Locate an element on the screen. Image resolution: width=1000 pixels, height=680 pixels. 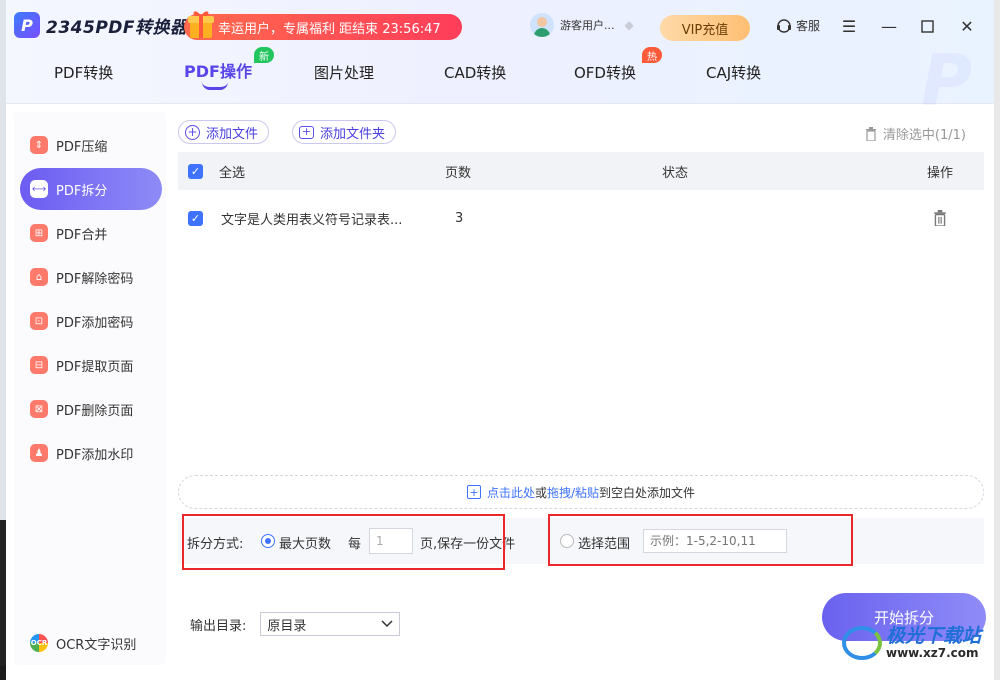
output-directory-select: 原目录 is located at coordinates (330, 624).